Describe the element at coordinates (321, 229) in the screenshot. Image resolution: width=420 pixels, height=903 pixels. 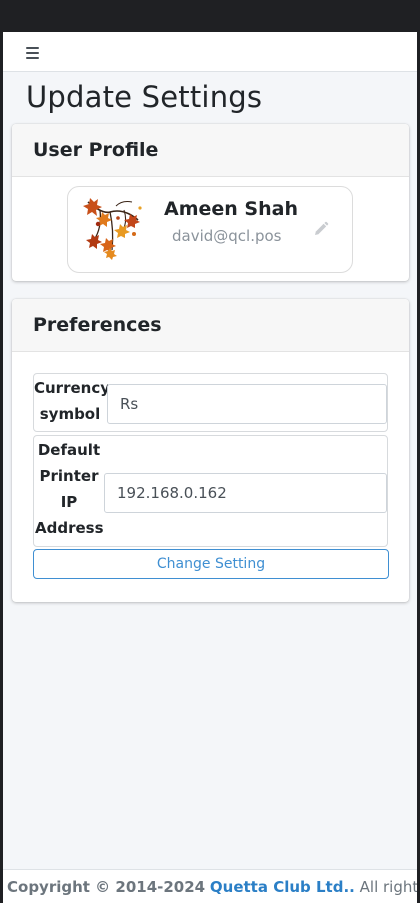
I see `pencil-icon` at that location.